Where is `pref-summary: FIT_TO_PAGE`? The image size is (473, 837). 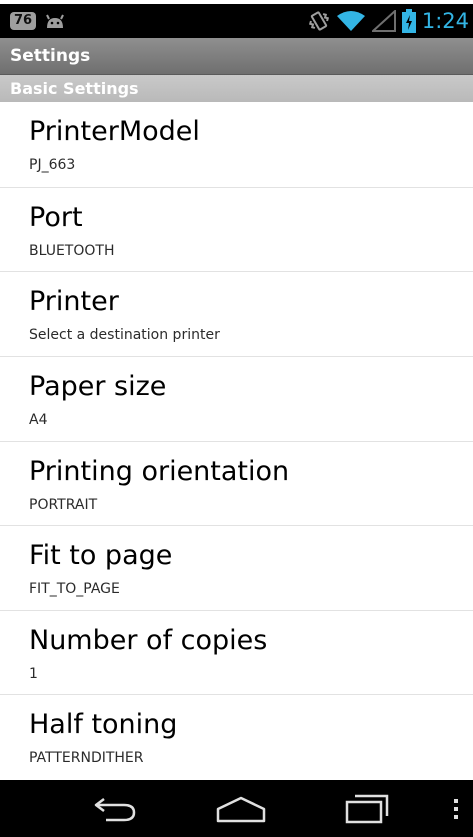 pref-summary: FIT_TO_PAGE is located at coordinates (74, 589).